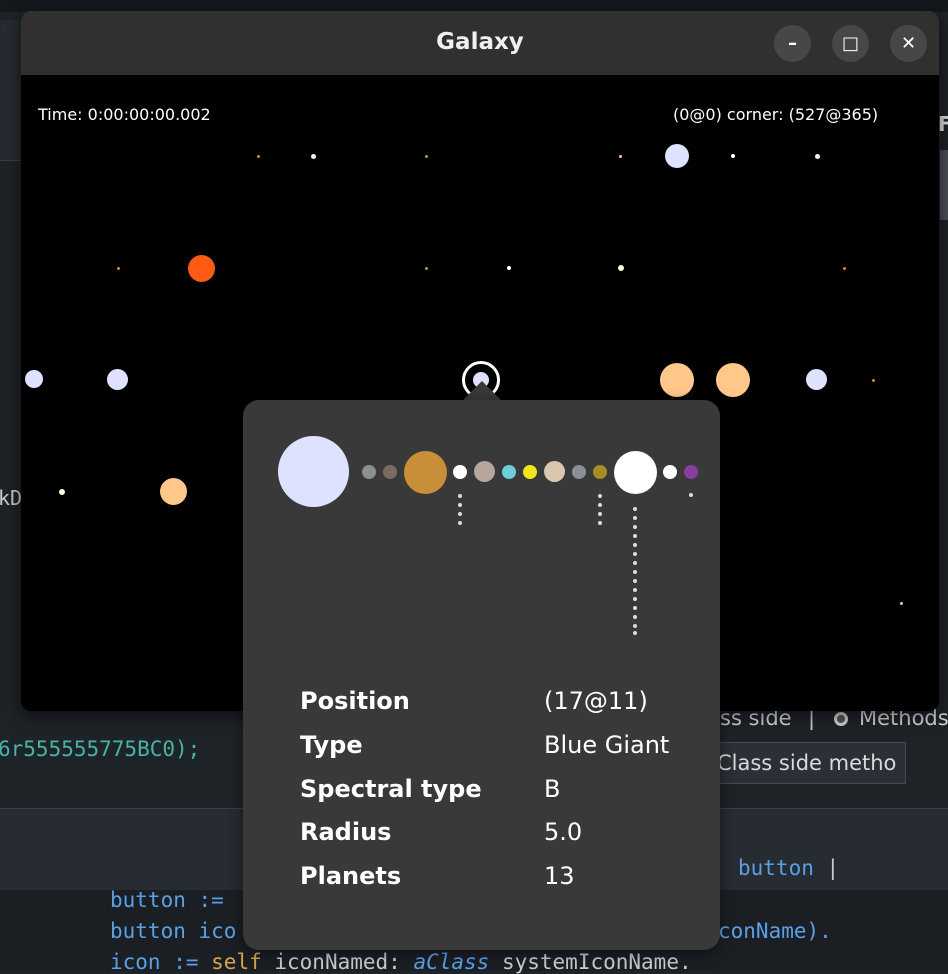 The width and height of the screenshot is (948, 974). What do you see at coordinates (451, 962) in the screenshot?
I see `code-arg: aClass` at bounding box center [451, 962].